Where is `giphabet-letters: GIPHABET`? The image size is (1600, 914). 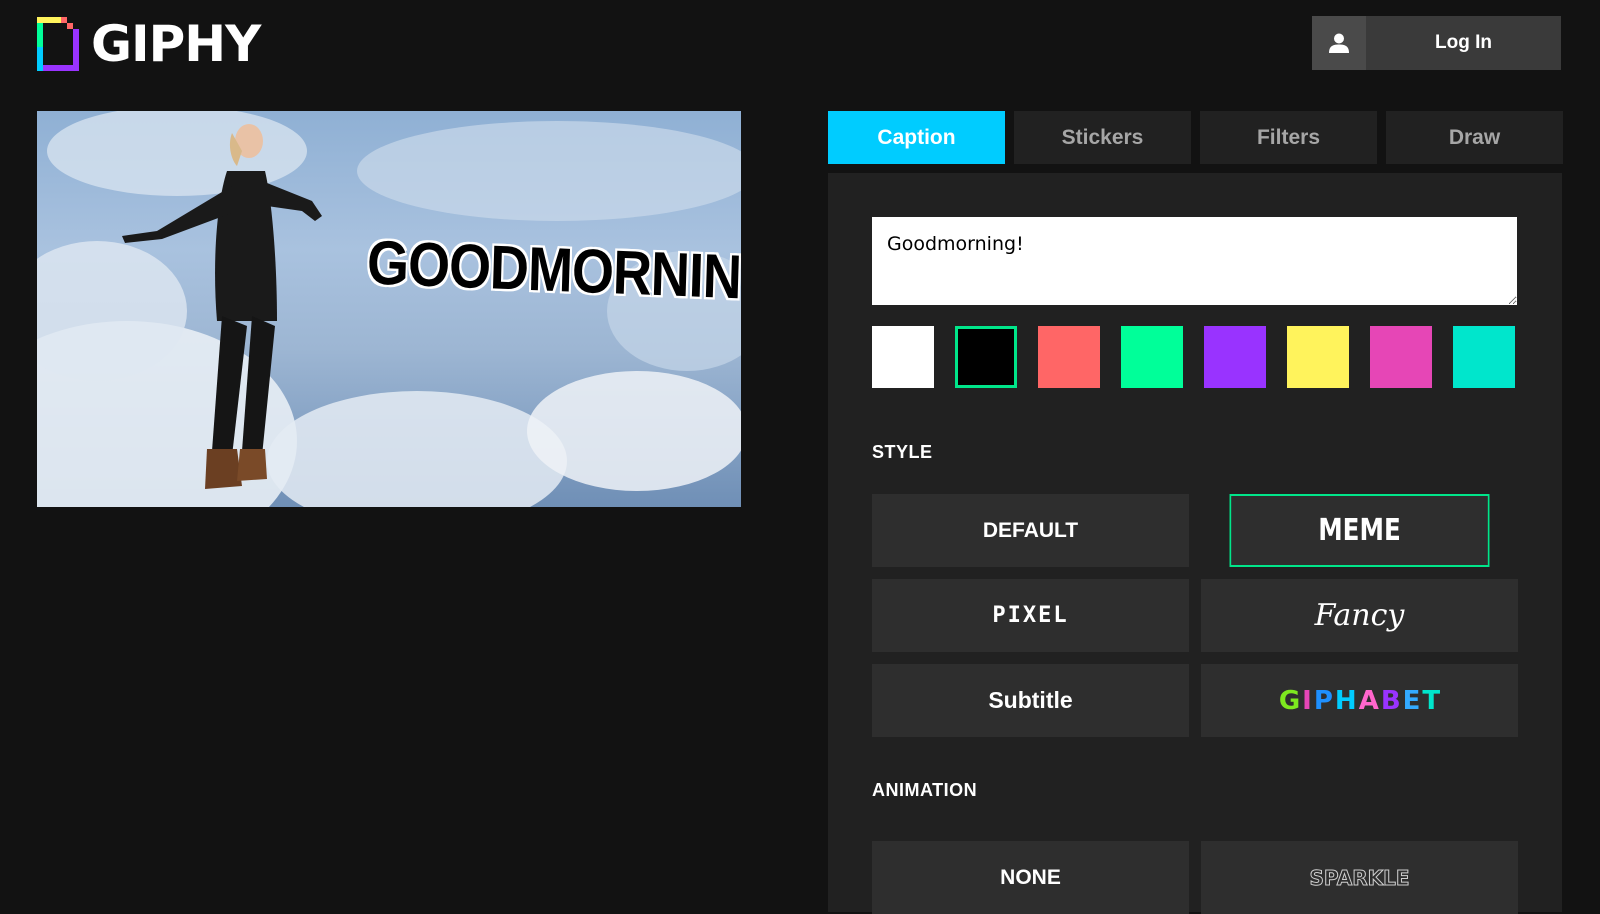 giphabet-letters: GIPHABET is located at coordinates (1359, 701).